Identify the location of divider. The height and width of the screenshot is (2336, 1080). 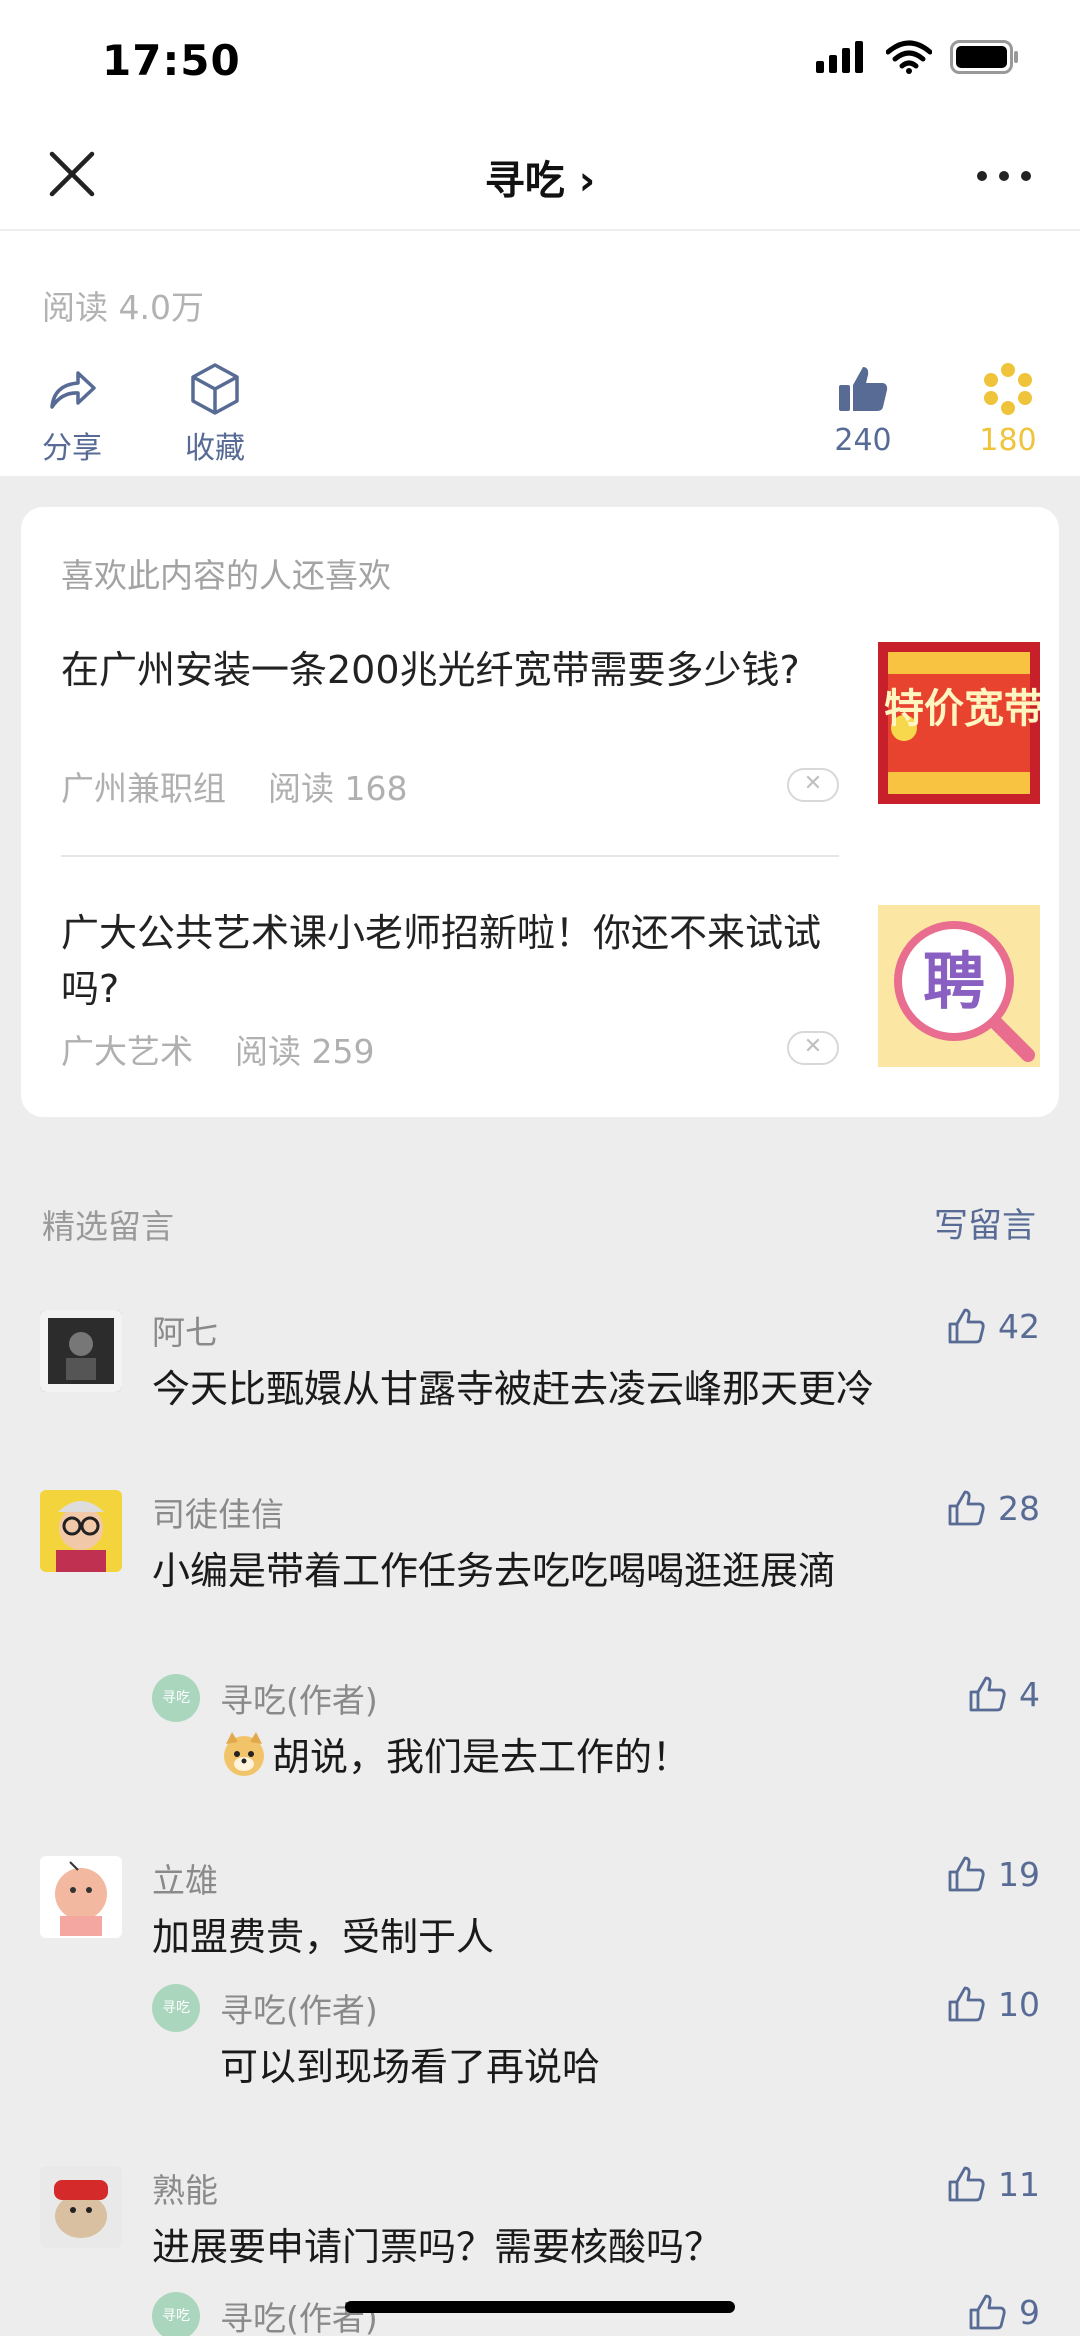
(450, 856).